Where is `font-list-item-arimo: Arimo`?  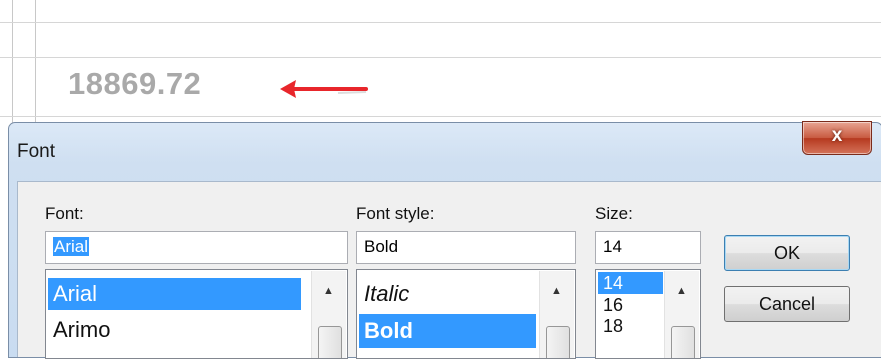 font-list-item-arimo: Arimo is located at coordinates (79, 330).